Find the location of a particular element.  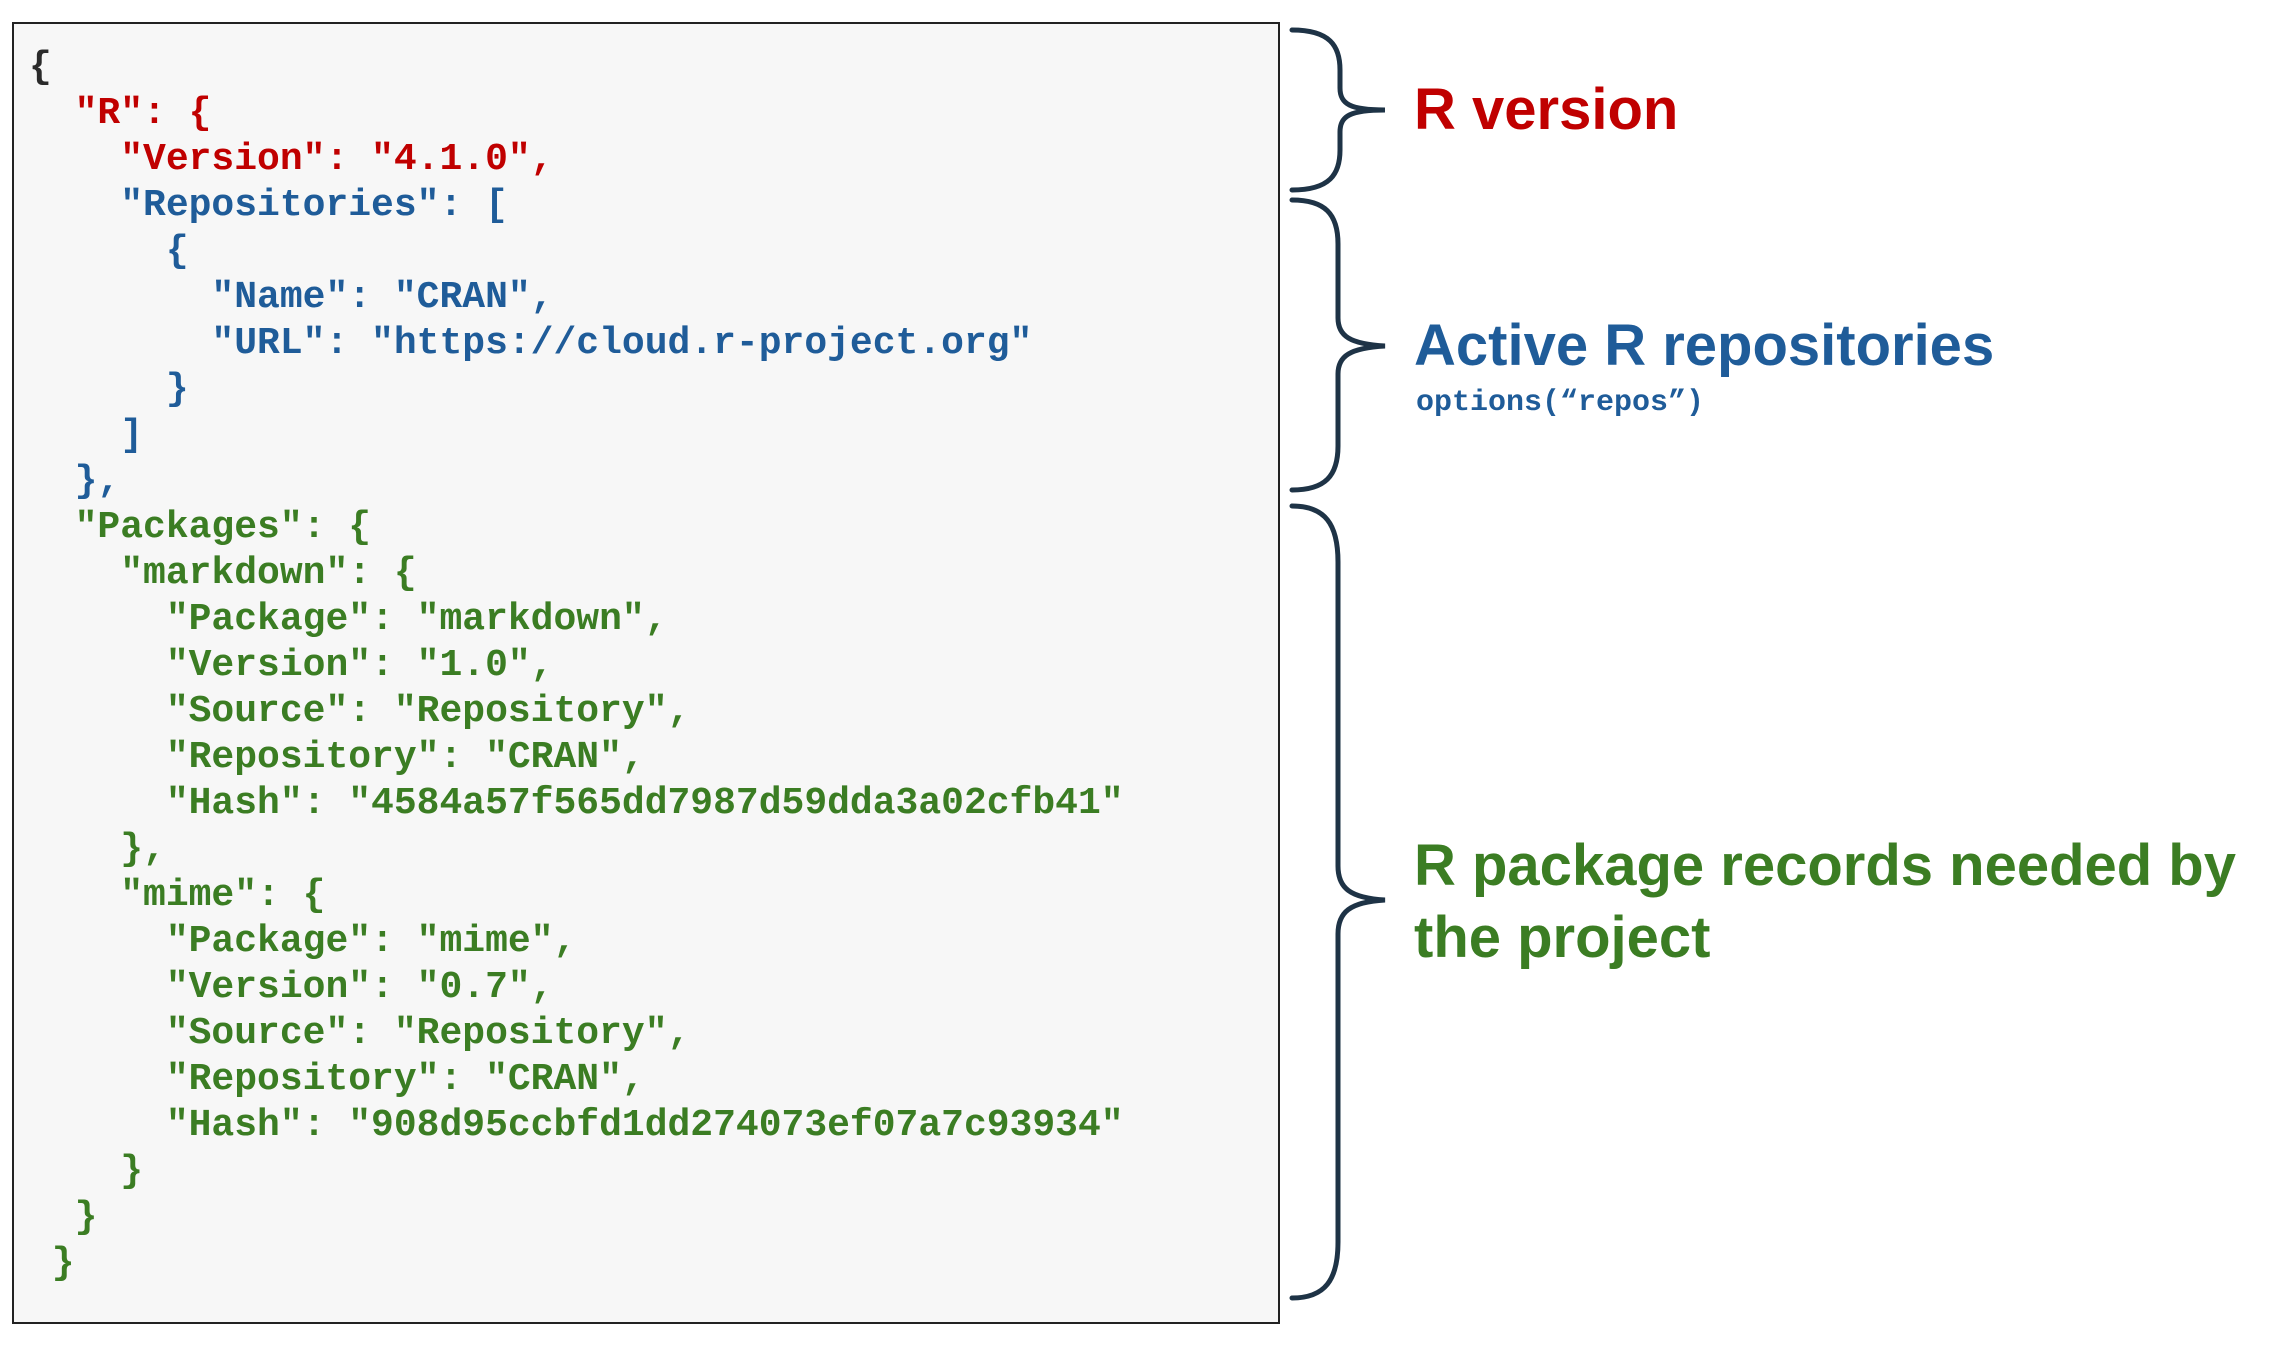

annotation-repositories: Active R repositories is located at coordinates (1704, 345).